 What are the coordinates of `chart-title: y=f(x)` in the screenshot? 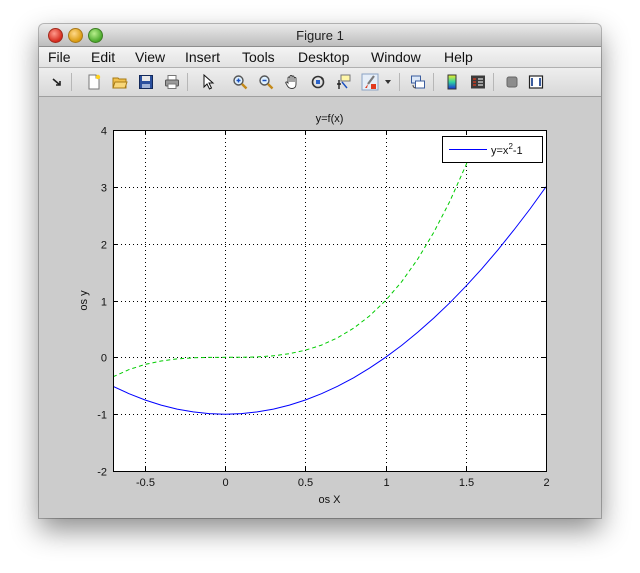 It's located at (330, 119).